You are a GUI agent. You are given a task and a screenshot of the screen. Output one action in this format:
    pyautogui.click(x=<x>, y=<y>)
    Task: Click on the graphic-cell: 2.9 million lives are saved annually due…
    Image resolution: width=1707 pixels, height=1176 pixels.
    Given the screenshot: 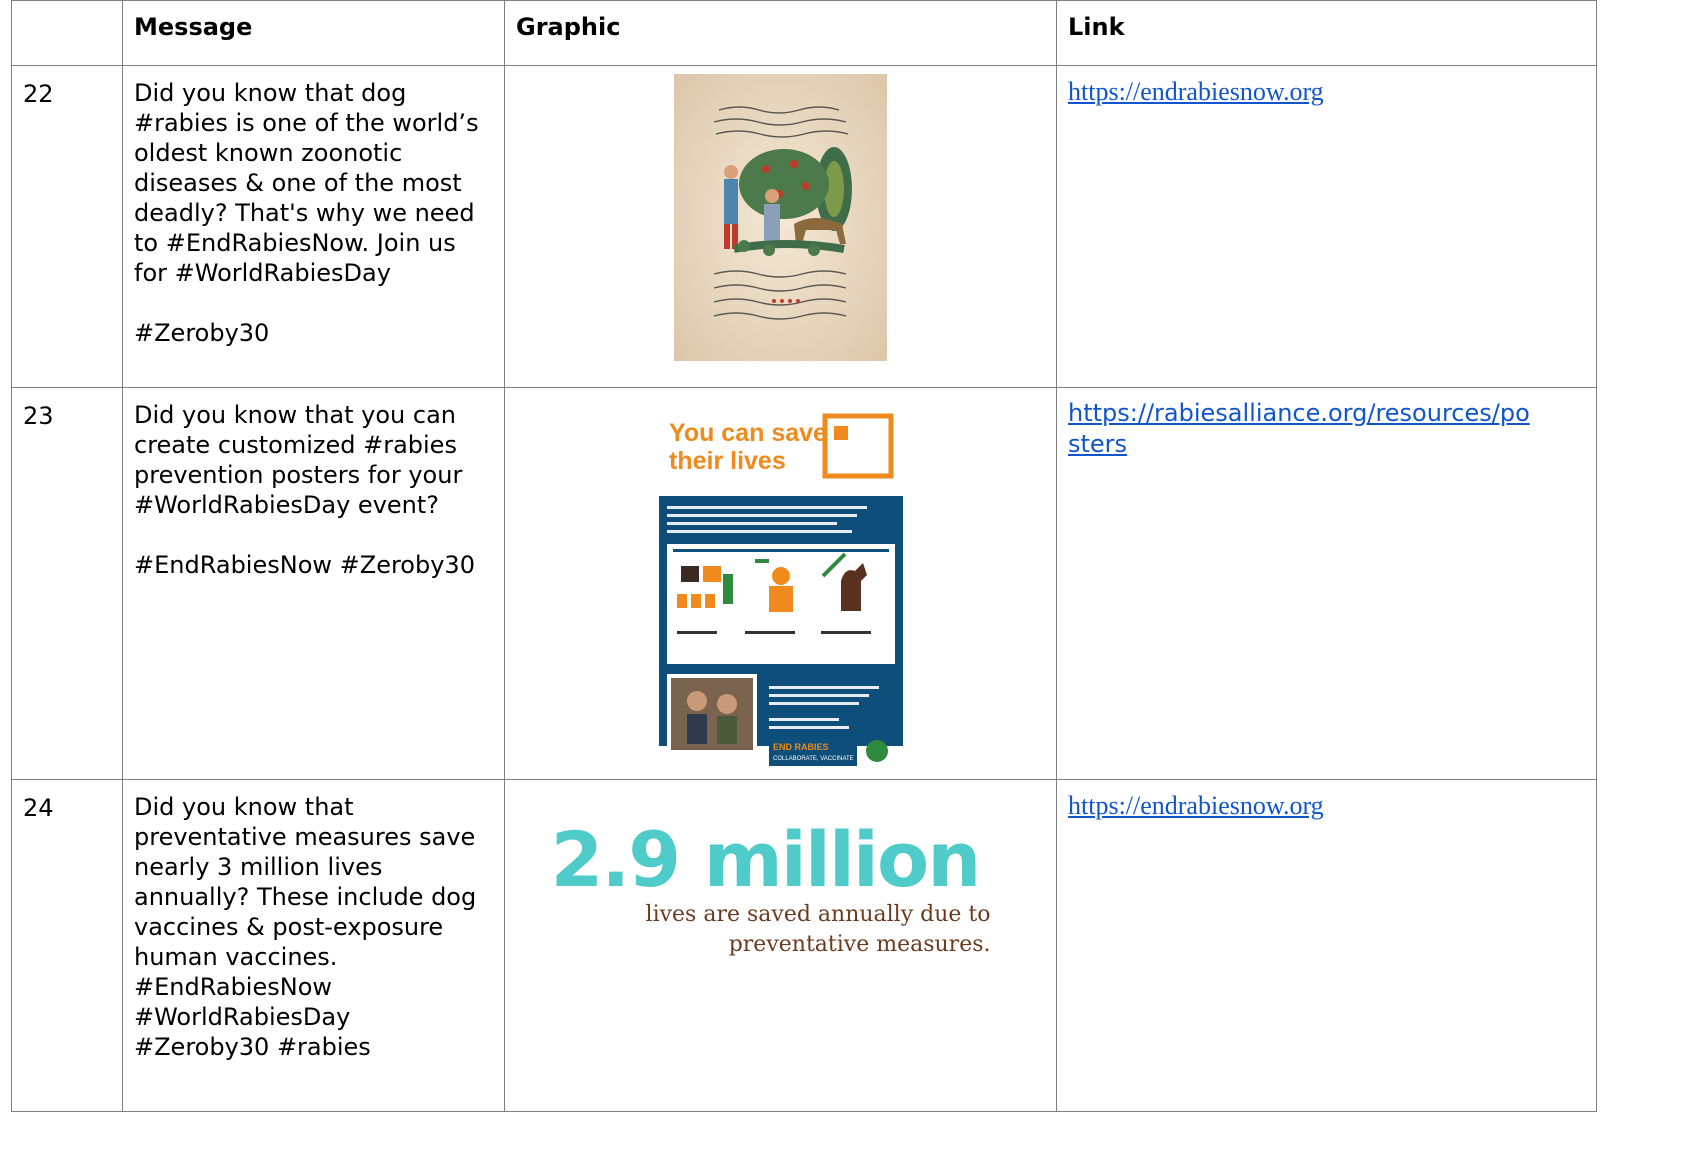 What is the action you would take?
    pyautogui.click(x=780, y=945)
    